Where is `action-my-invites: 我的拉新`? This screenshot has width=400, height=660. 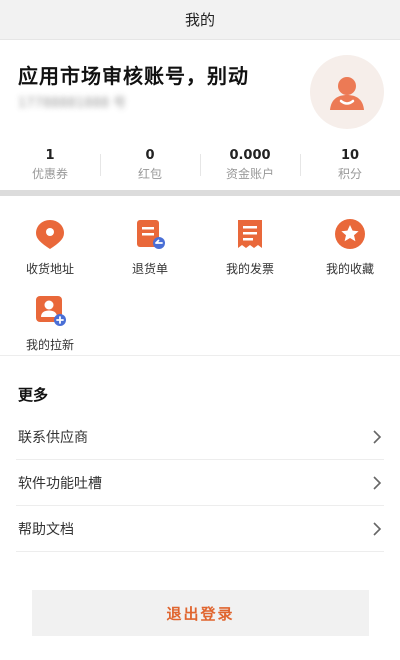
action-my-invites: 我的拉新 is located at coordinates (50, 330).